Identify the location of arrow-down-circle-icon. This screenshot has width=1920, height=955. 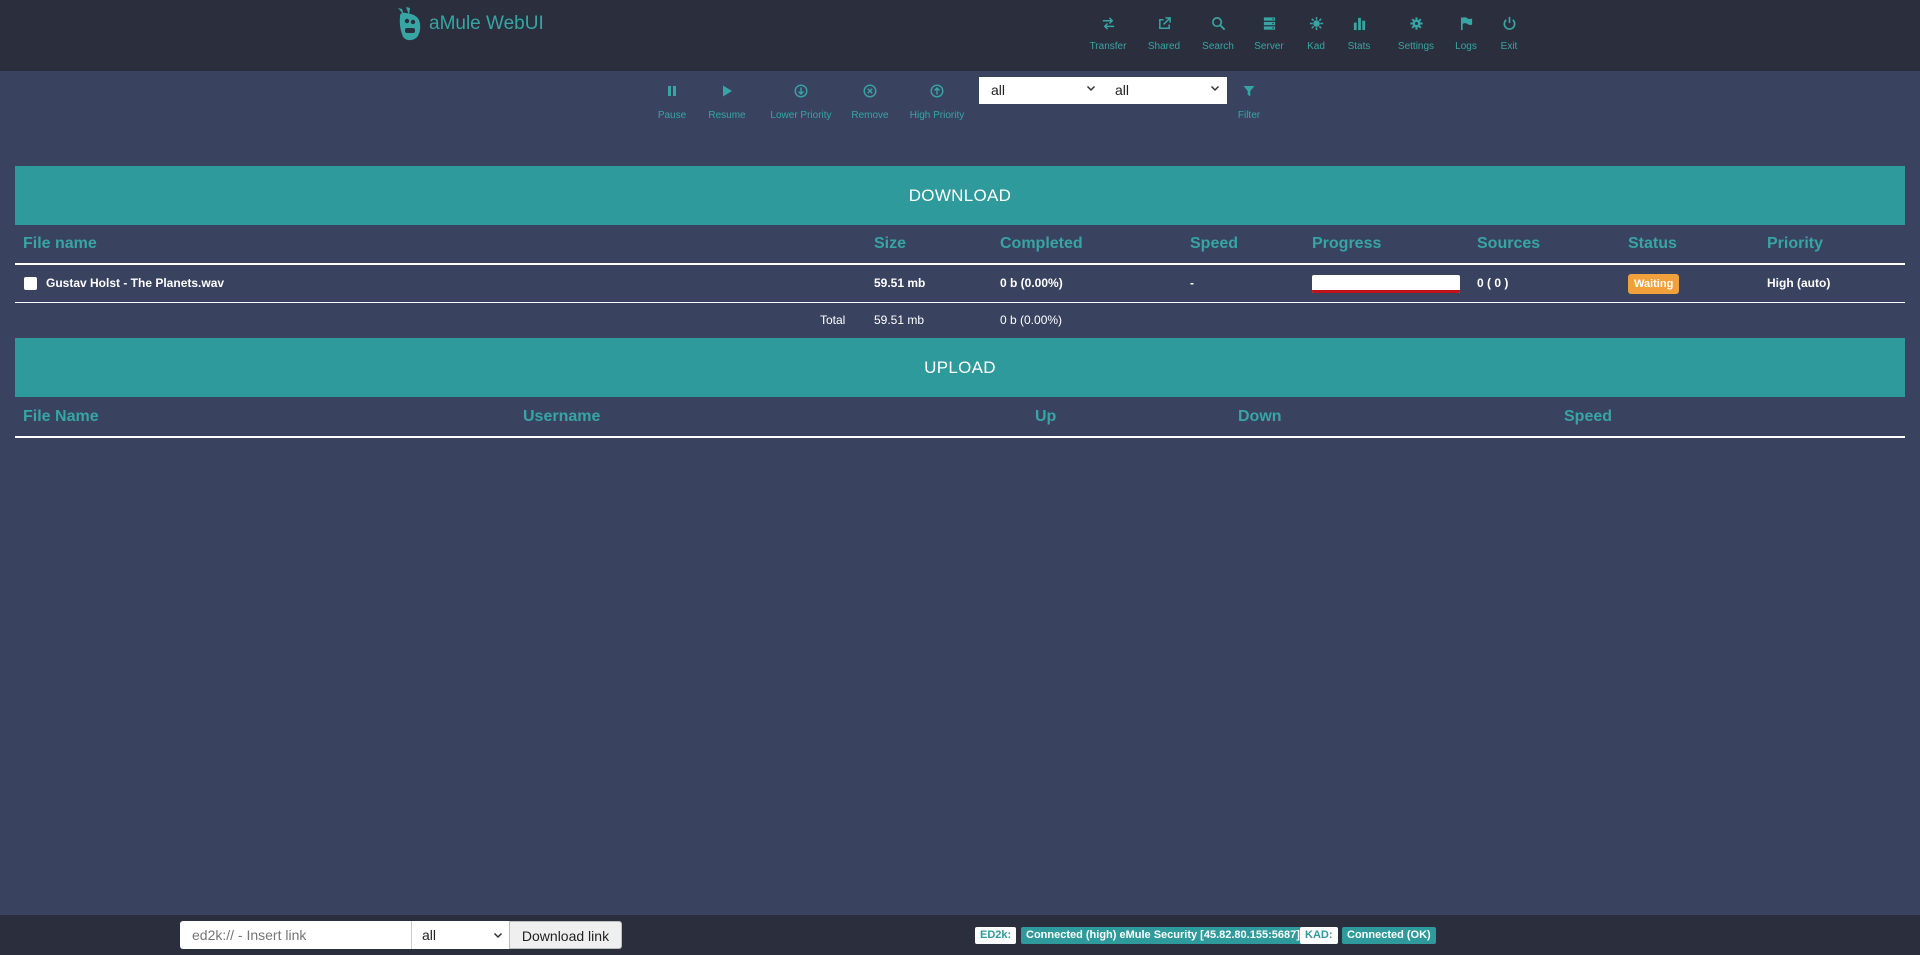
(801, 91).